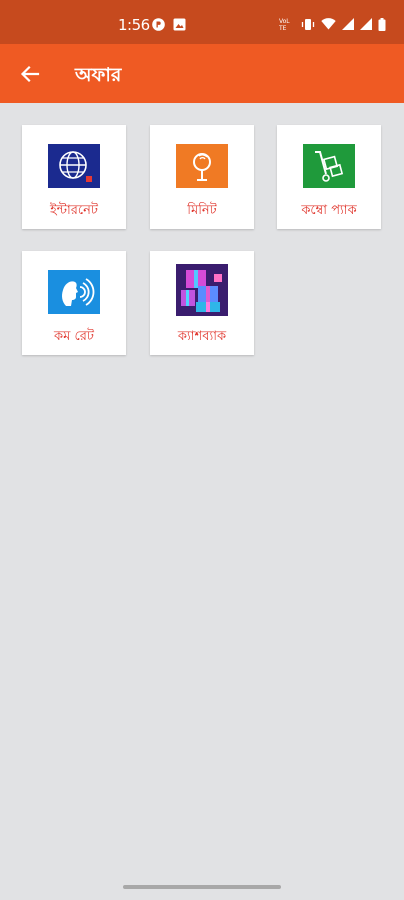 This screenshot has height=900, width=404. Describe the element at coordinates (202, 22) in the screenshot. I see `status-bar: 1:56 VoL TE` at that location.